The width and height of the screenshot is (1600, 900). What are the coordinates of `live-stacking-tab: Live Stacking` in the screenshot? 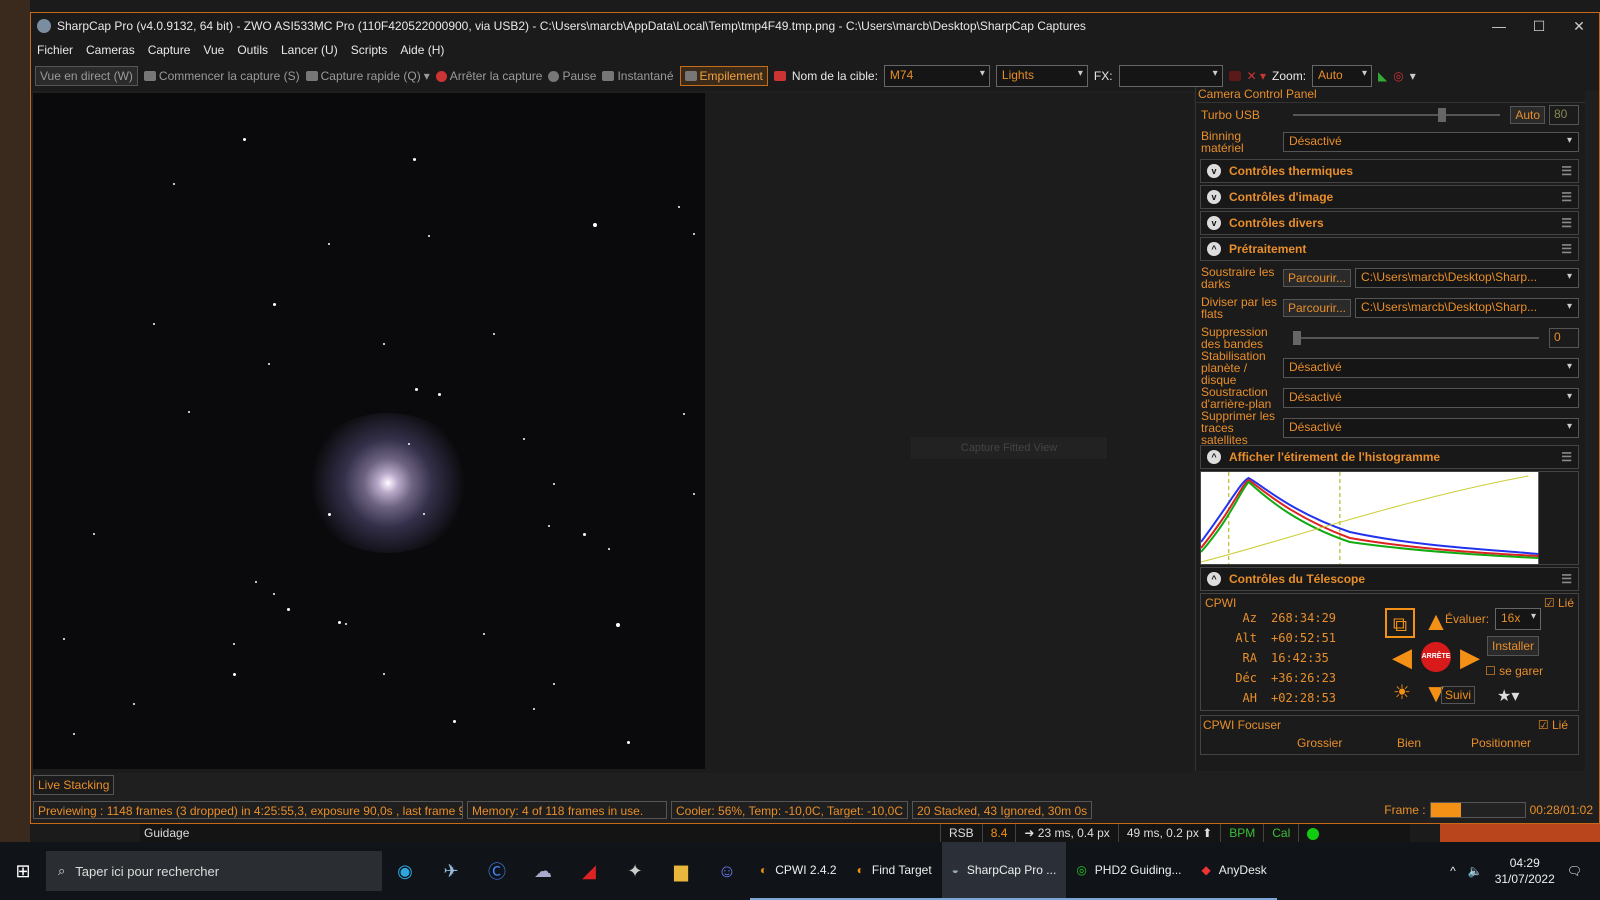 It's located at (74, 785).